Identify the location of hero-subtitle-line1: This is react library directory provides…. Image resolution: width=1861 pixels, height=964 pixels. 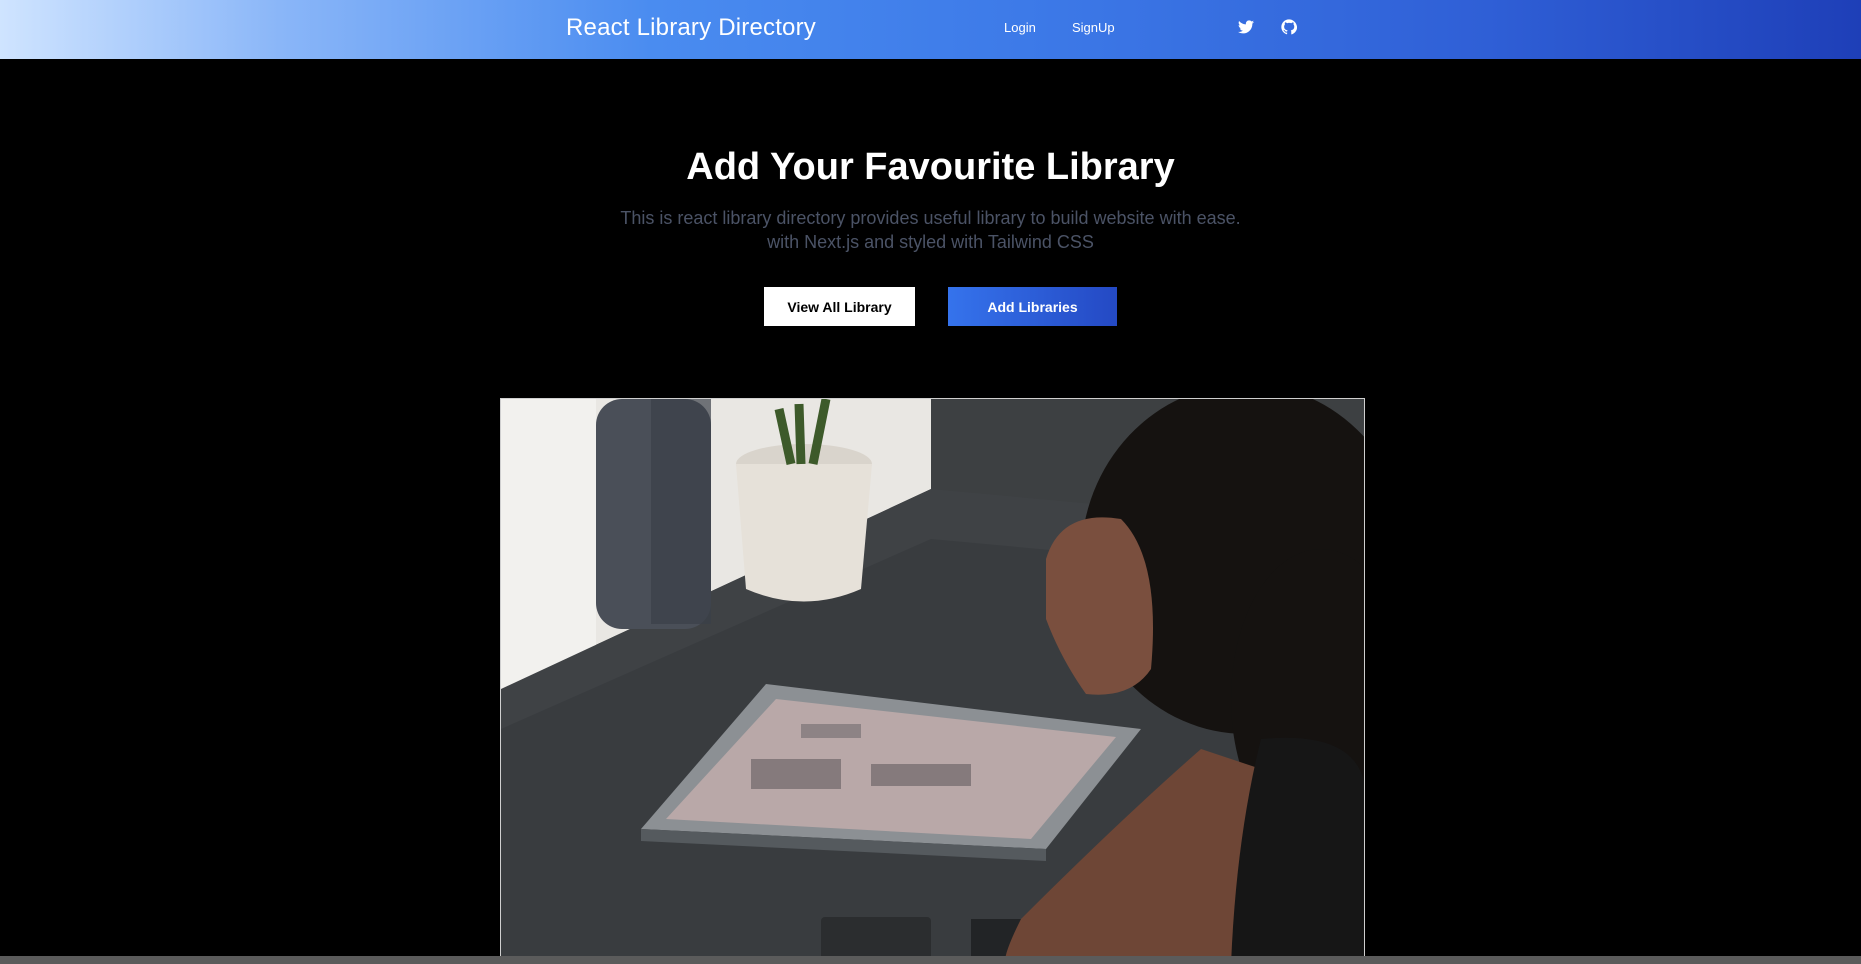
(930, 218).